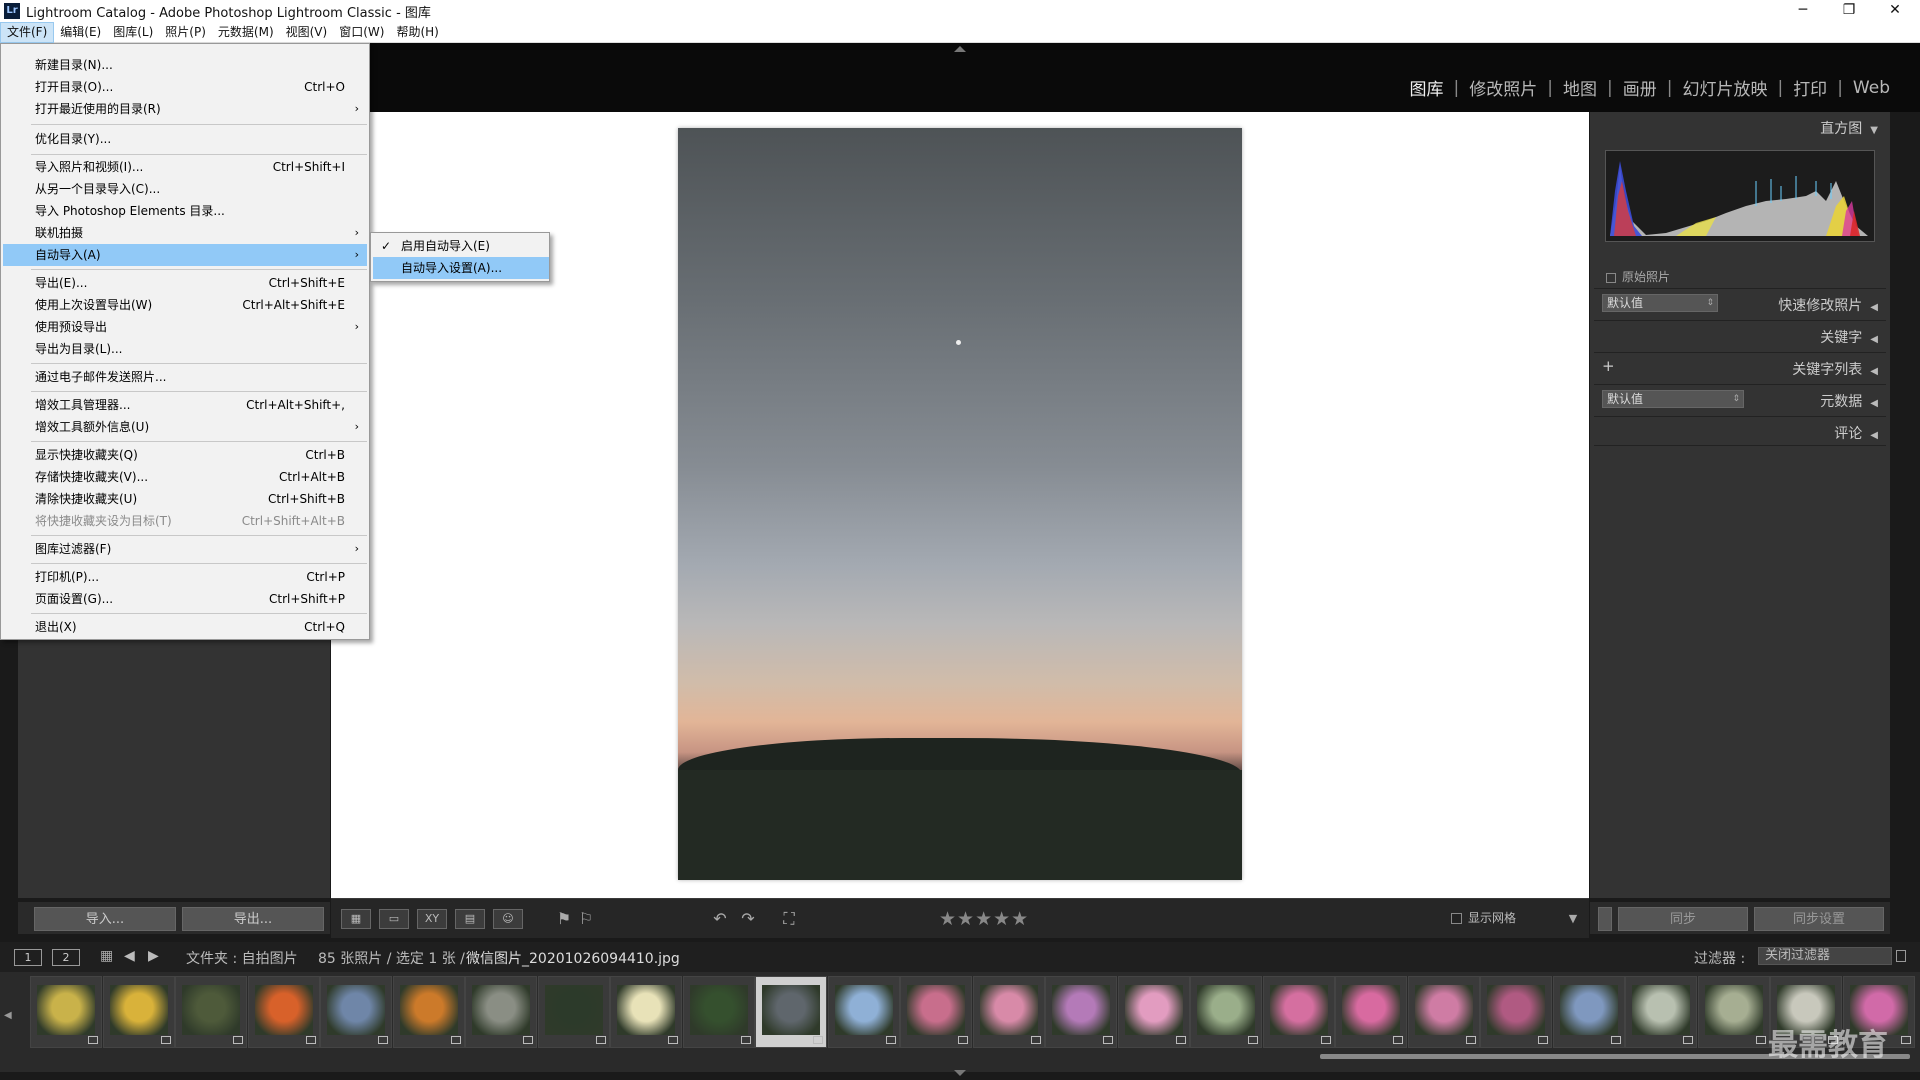 This screenshot has height=1080, width=1920. What do you see at coordinates (1871, 88) in the screenshot?
I see `module-web: Web` at bounding box center [1871, 88].